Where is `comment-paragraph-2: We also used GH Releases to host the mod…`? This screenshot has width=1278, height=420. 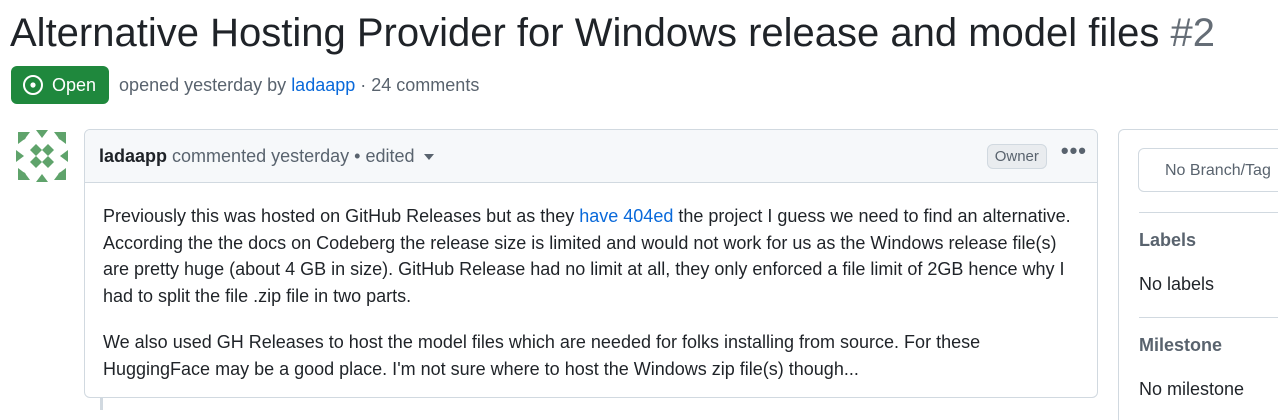 comment-paragraph-2: We also used GH Releases to host the mod… is located at coordinates (542, 355).